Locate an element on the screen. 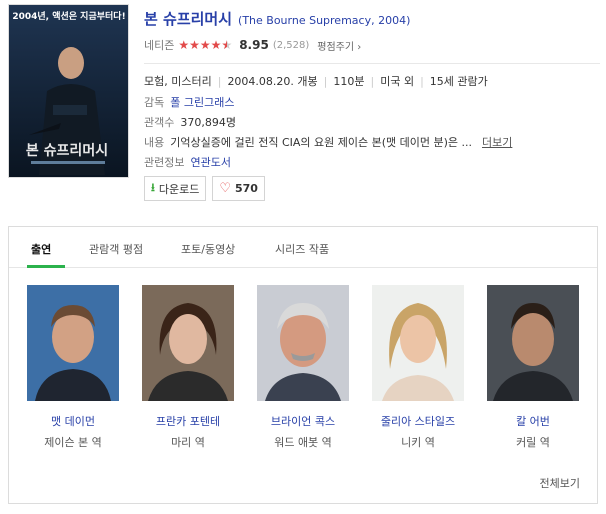 This screenshot has height=514, width=606. cast-role: 니키 역 is located at coordinates (418, 442).